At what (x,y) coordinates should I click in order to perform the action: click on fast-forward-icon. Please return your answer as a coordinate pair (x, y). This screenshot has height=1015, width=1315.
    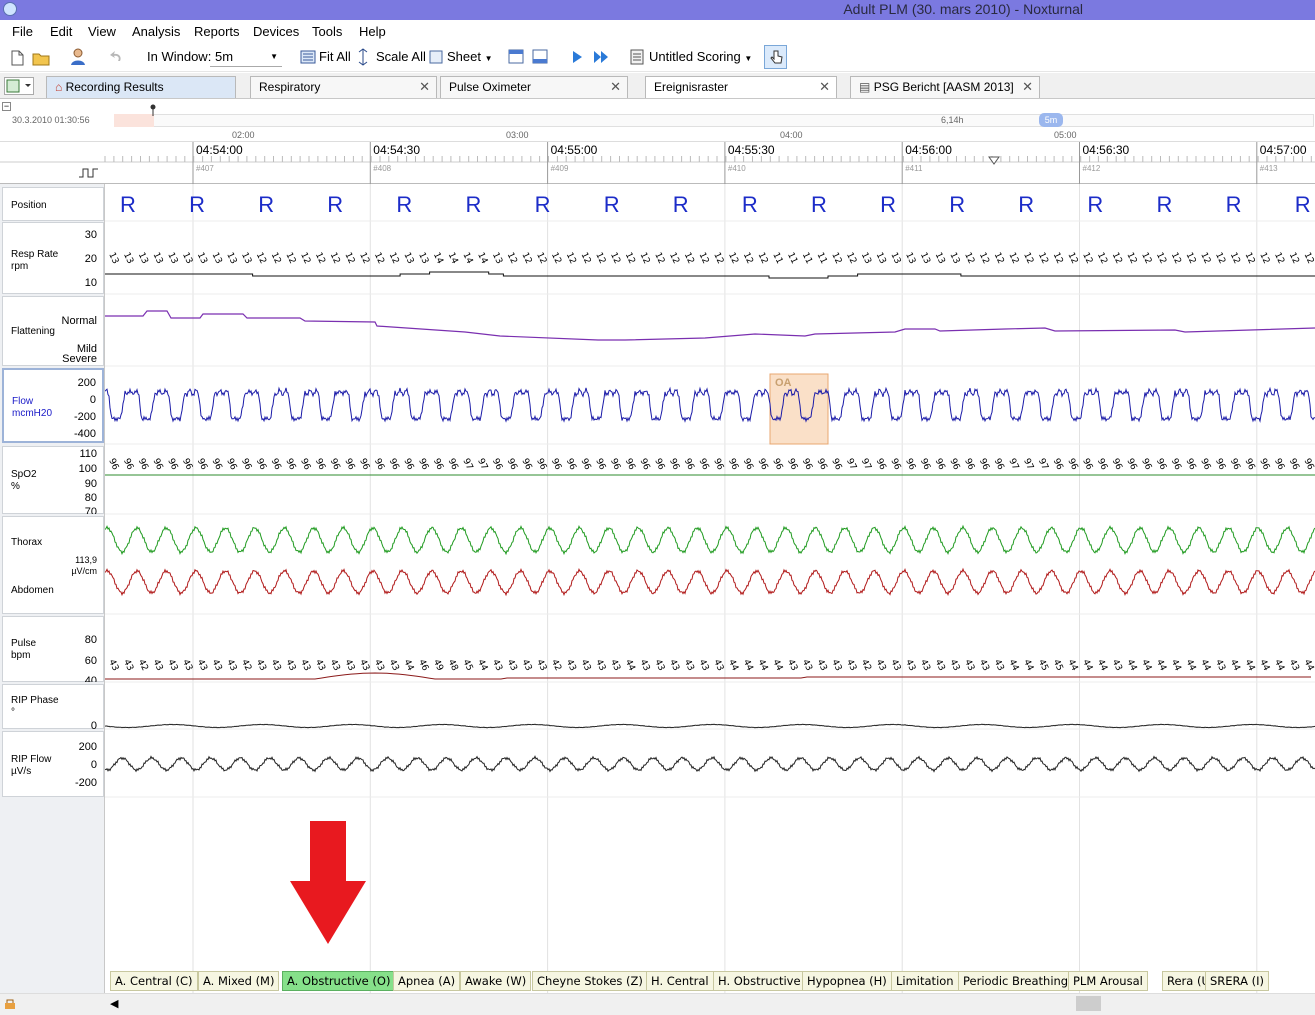
    Looking at the image, I should click on (601, 60).